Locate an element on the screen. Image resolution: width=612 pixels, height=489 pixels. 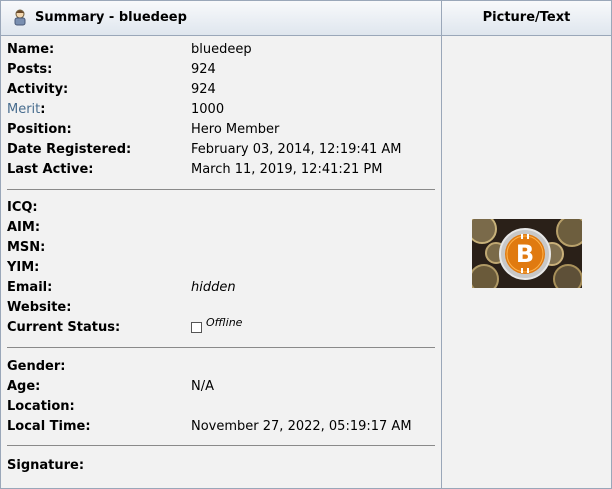
name-row: Name: bluedeep is located at coordinates (222, 50).